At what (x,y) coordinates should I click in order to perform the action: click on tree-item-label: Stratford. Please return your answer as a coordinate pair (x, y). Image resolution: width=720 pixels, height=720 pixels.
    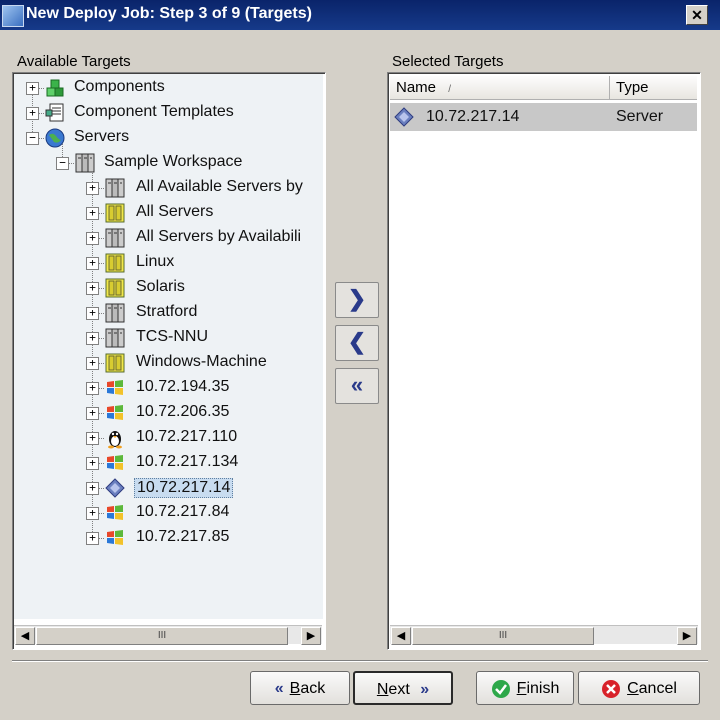
    Looking at the image, I should click on (167, 311).